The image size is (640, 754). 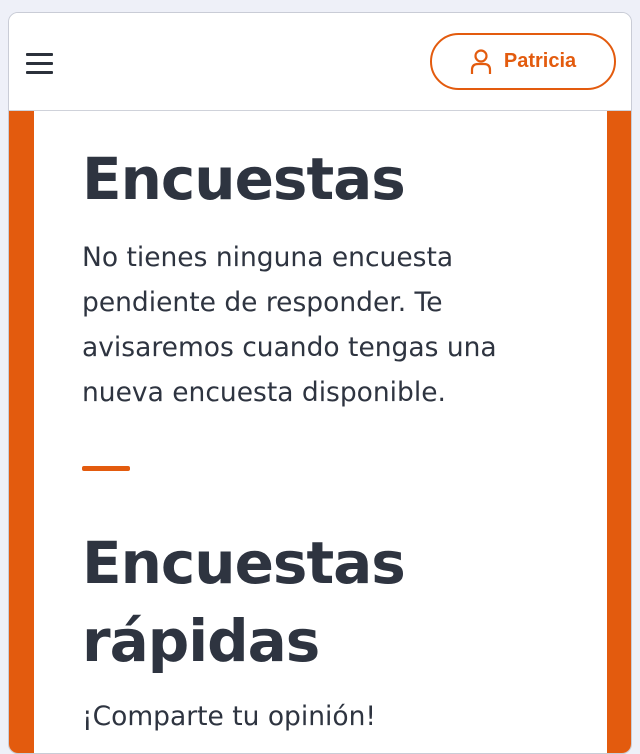 I want to click on quick-surveys-title-line1: Encuestas, so click(x=244, y=563).